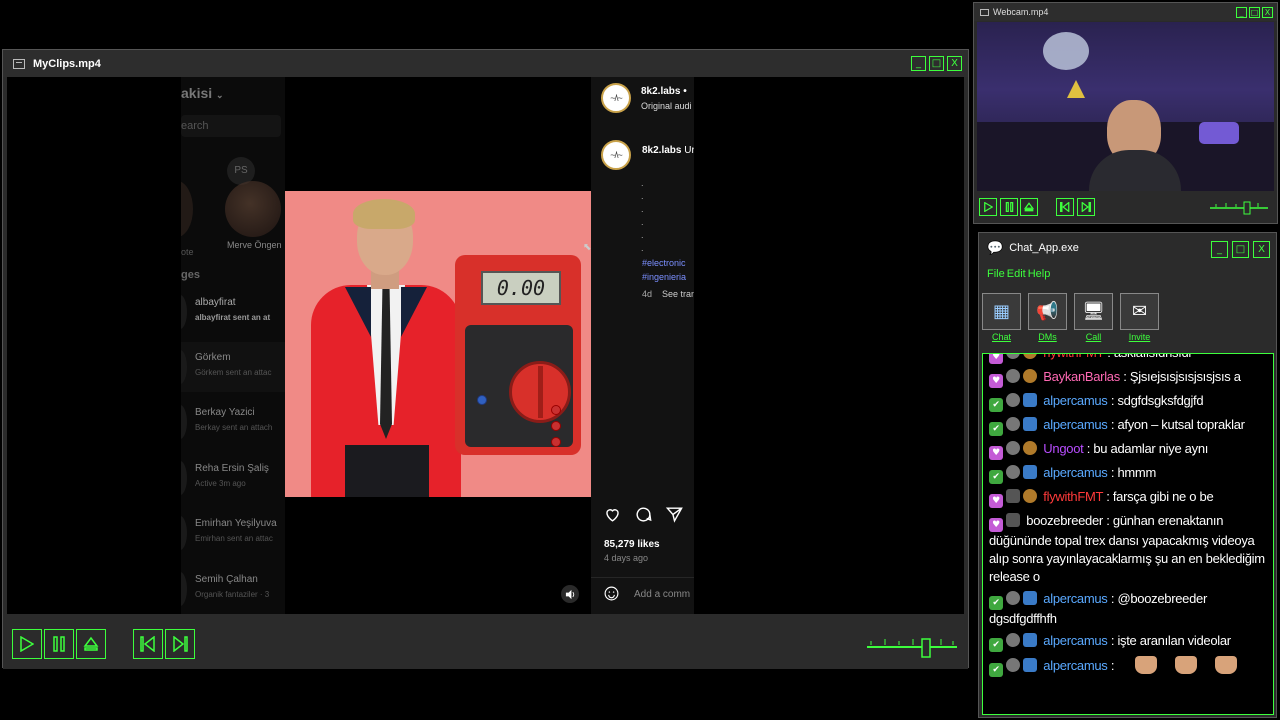 This screenshot has height=720, width=1280. What do you see at coordinates (666, 106) in the screenshot?
I see `audio-link: Original audi` at bounding box center [666, 106].